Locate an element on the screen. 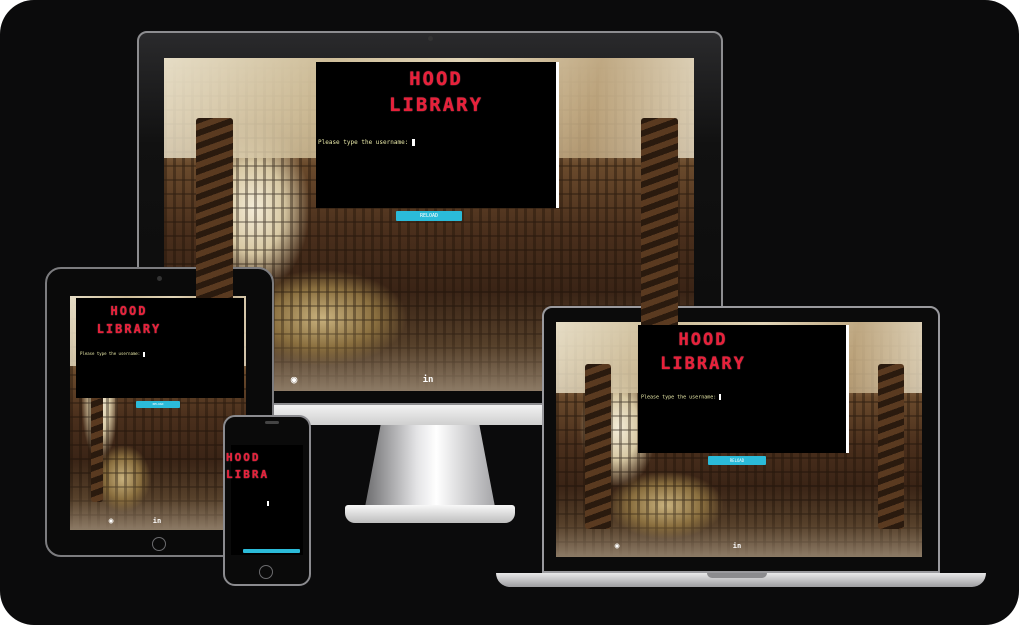  monitor-camera is located at coordinates (430, 38).